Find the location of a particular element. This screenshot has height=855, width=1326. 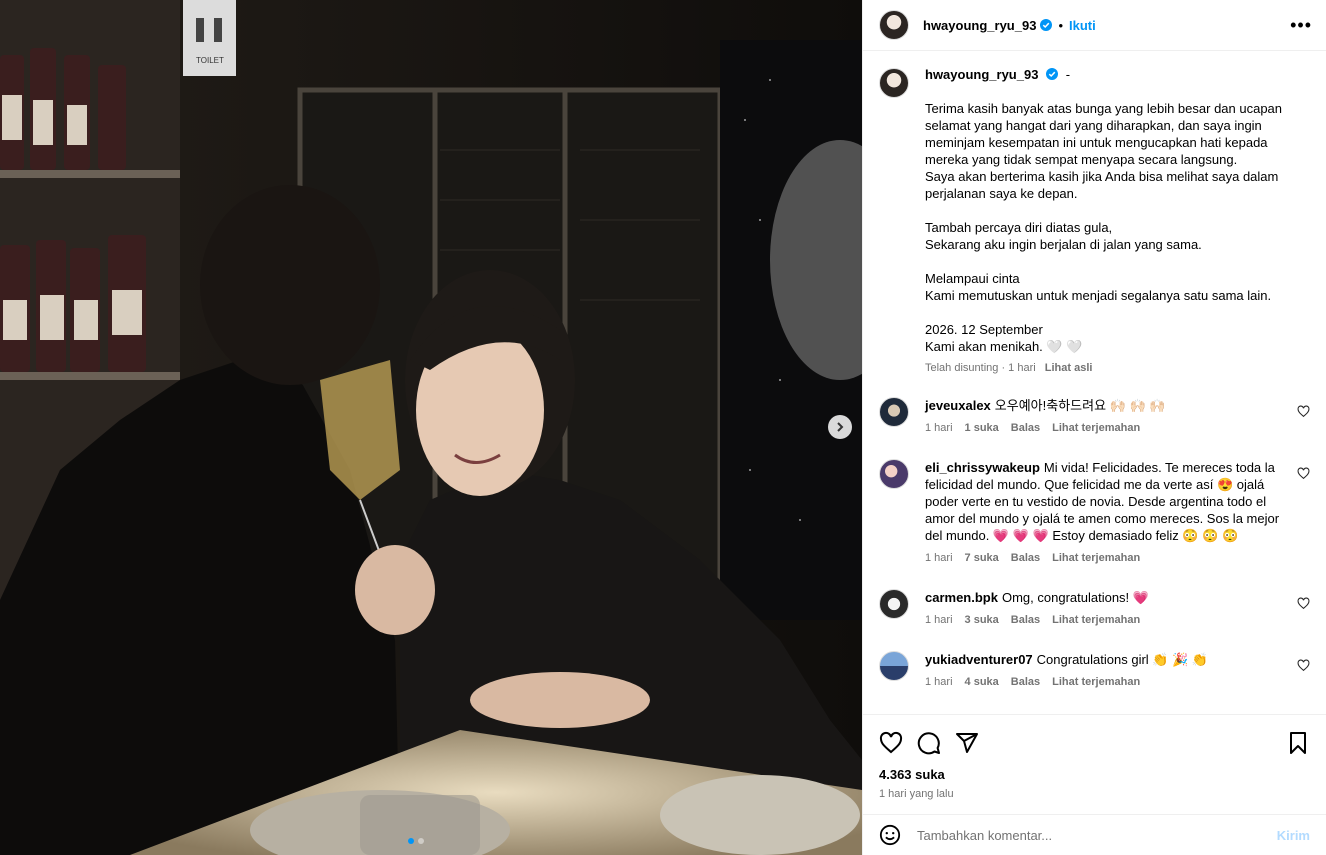

caption-suffix: - is located at coordinates (1068, 74).